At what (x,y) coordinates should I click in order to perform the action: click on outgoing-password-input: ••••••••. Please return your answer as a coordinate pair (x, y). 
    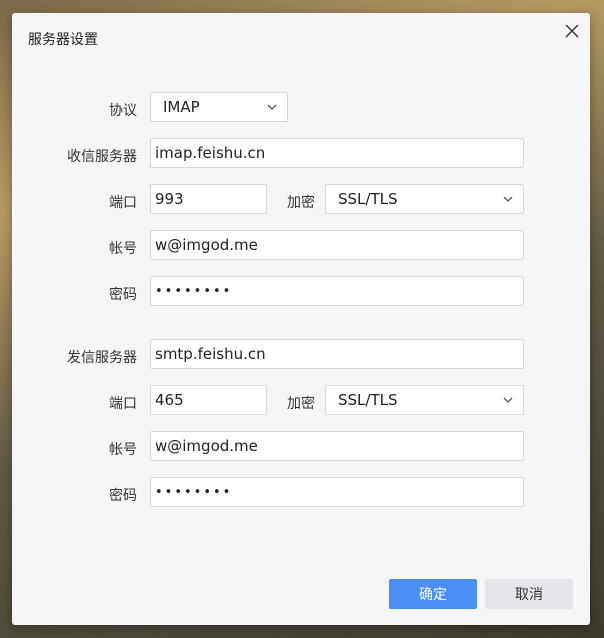
    Looking at the image, I should click on (337, 492).